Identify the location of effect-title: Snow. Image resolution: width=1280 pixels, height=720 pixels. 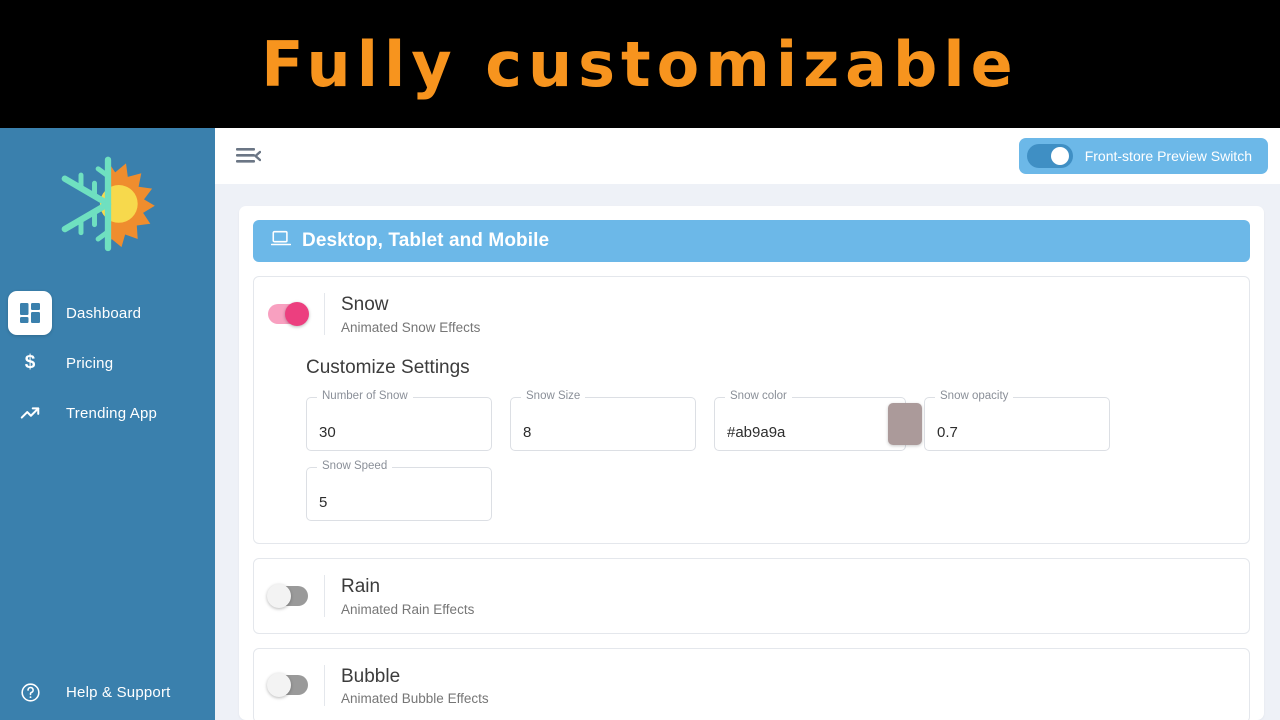
(365, 304).